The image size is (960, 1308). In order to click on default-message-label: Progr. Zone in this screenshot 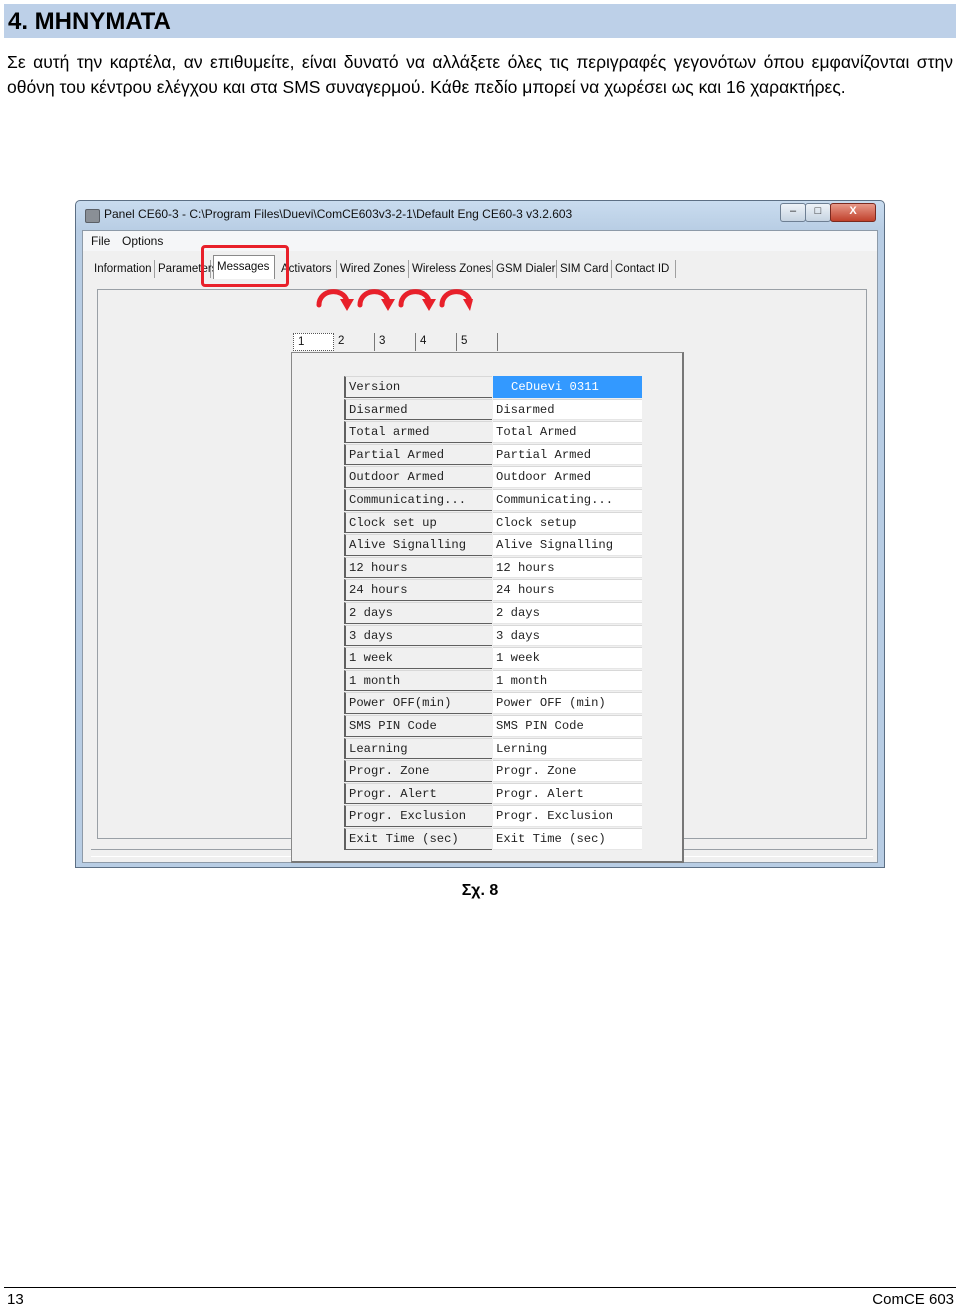, I will do `click(418, 771)`.